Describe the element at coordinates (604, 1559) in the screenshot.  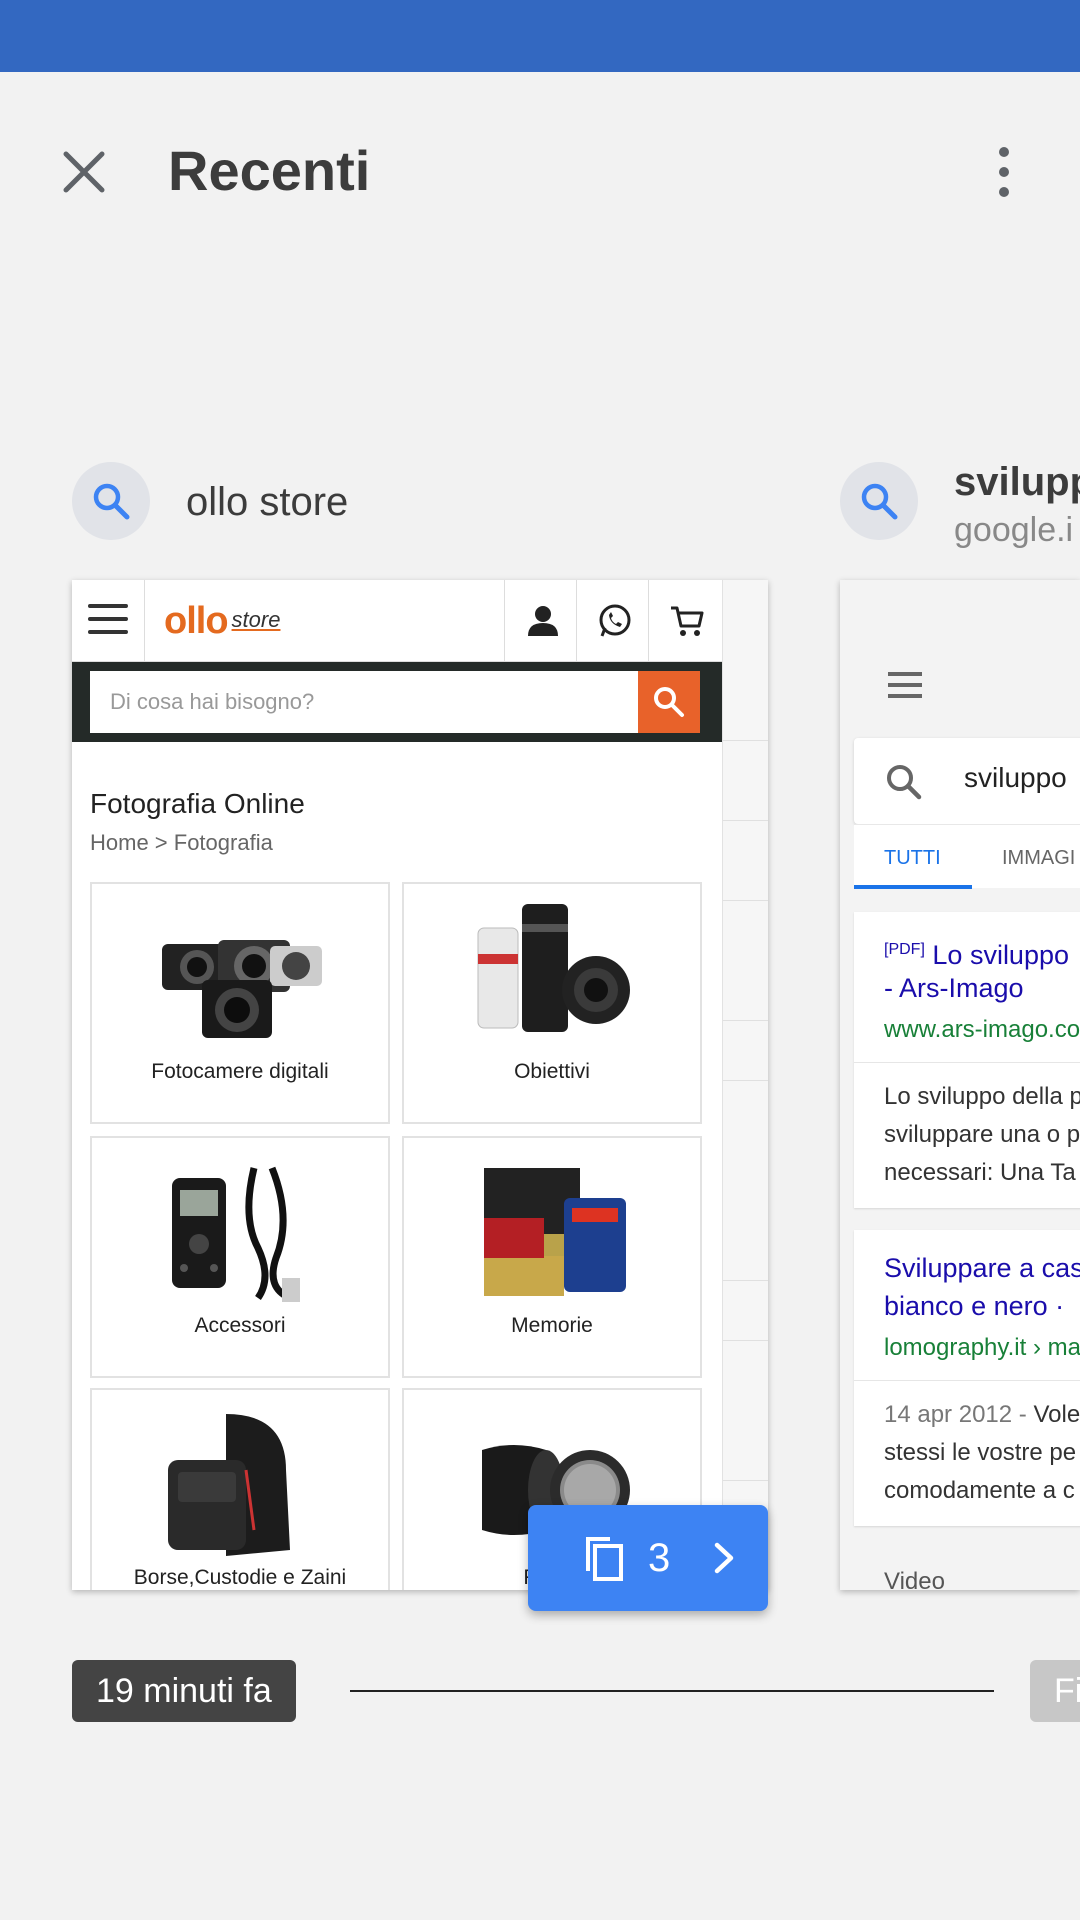
I see `tabs-copy-icon` at that location.